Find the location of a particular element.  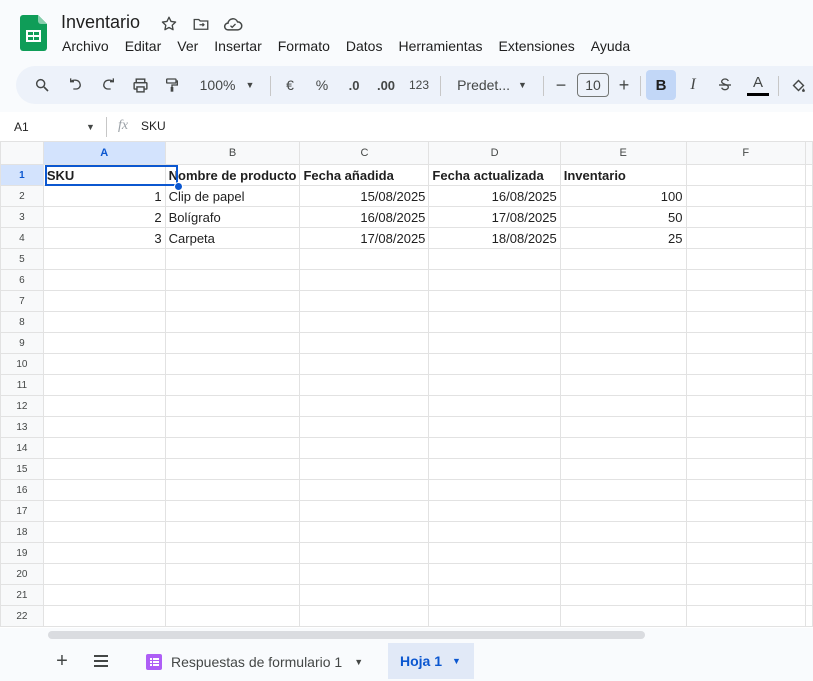

row-header: 9 is located at coordinates (22, 343).